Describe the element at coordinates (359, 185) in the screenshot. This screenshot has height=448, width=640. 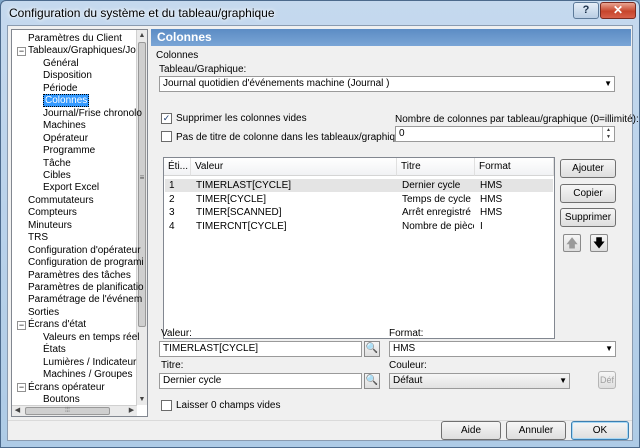
I see `table-row: 1 TIMERLAST[CYCLE] Dernier cycle HMS` at that location.